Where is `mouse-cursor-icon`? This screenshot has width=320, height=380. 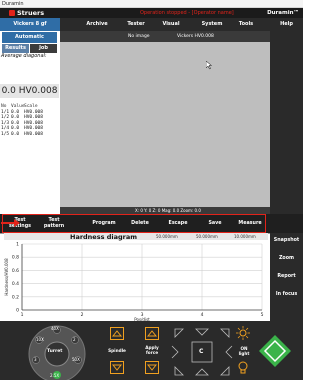 mouse-cursor-icon is located at coordinates (209, 65).